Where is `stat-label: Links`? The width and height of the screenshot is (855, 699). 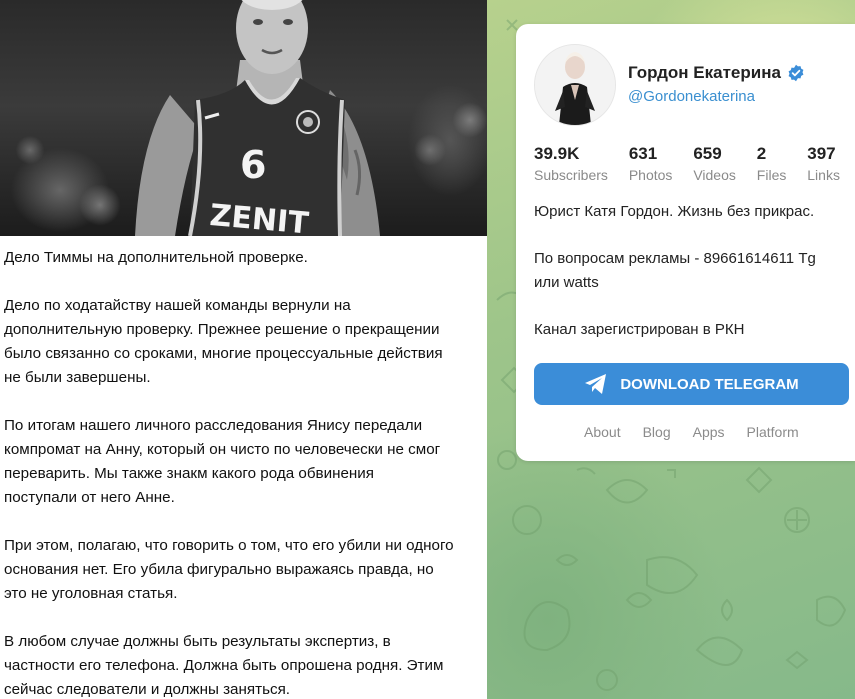 stat-label: Links is located at coordinates (823, 175).